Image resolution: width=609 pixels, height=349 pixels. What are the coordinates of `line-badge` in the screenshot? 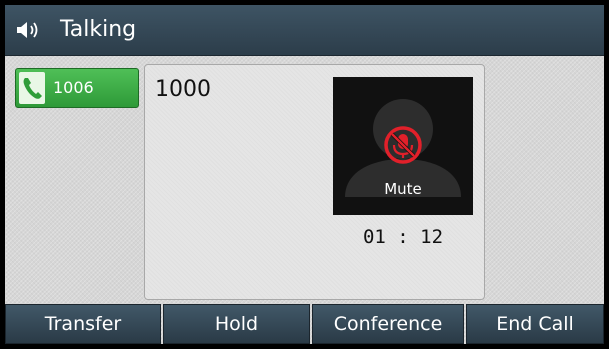 It's located at (32, 88).